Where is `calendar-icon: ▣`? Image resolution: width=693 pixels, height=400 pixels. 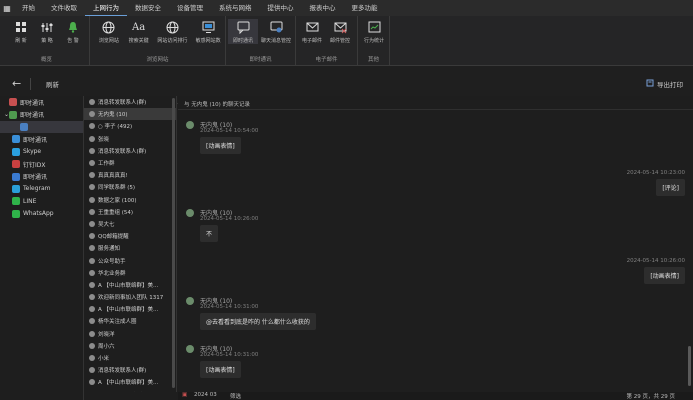
calendar-icon: ▣ is located at coordinates (184, 395).